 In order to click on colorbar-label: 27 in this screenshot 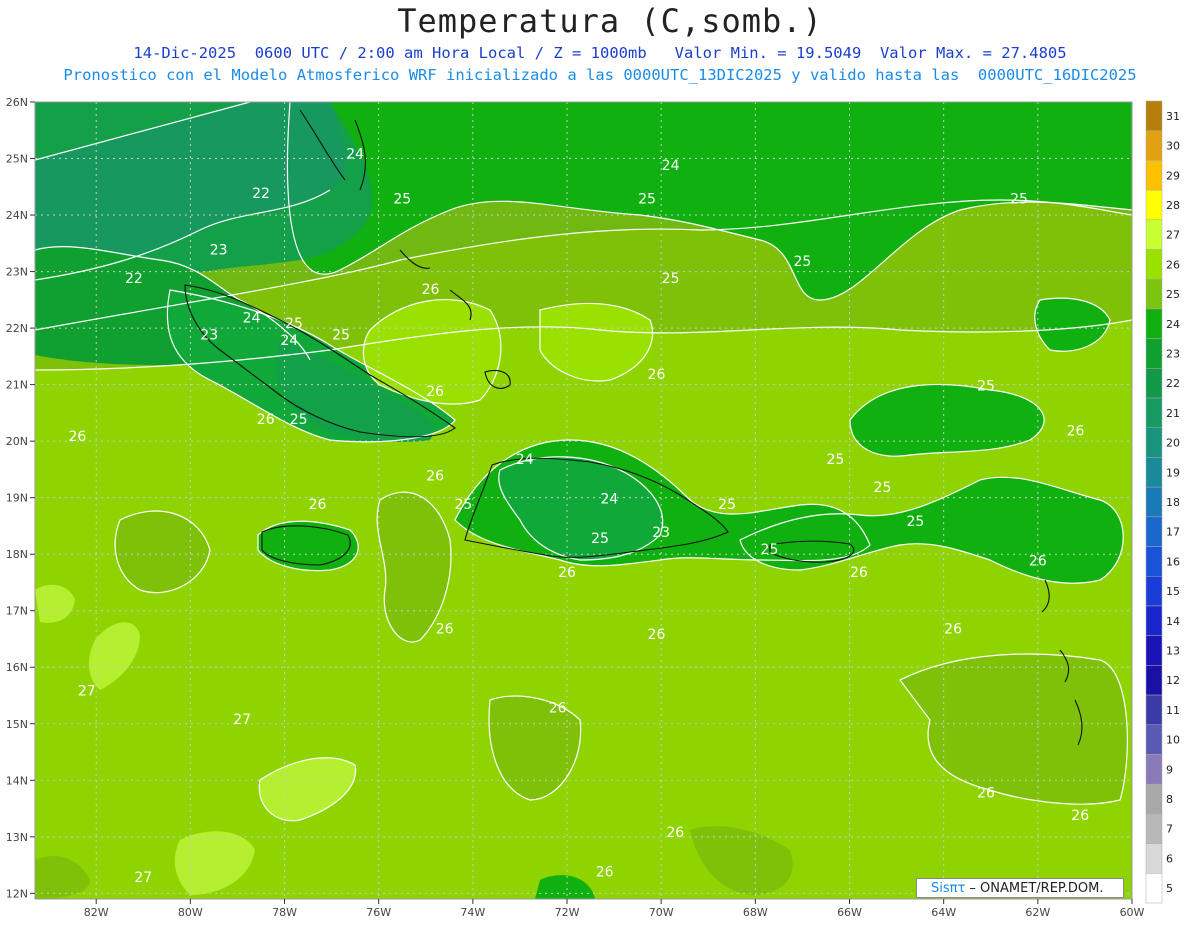, I will do `click(1173, 235)`.